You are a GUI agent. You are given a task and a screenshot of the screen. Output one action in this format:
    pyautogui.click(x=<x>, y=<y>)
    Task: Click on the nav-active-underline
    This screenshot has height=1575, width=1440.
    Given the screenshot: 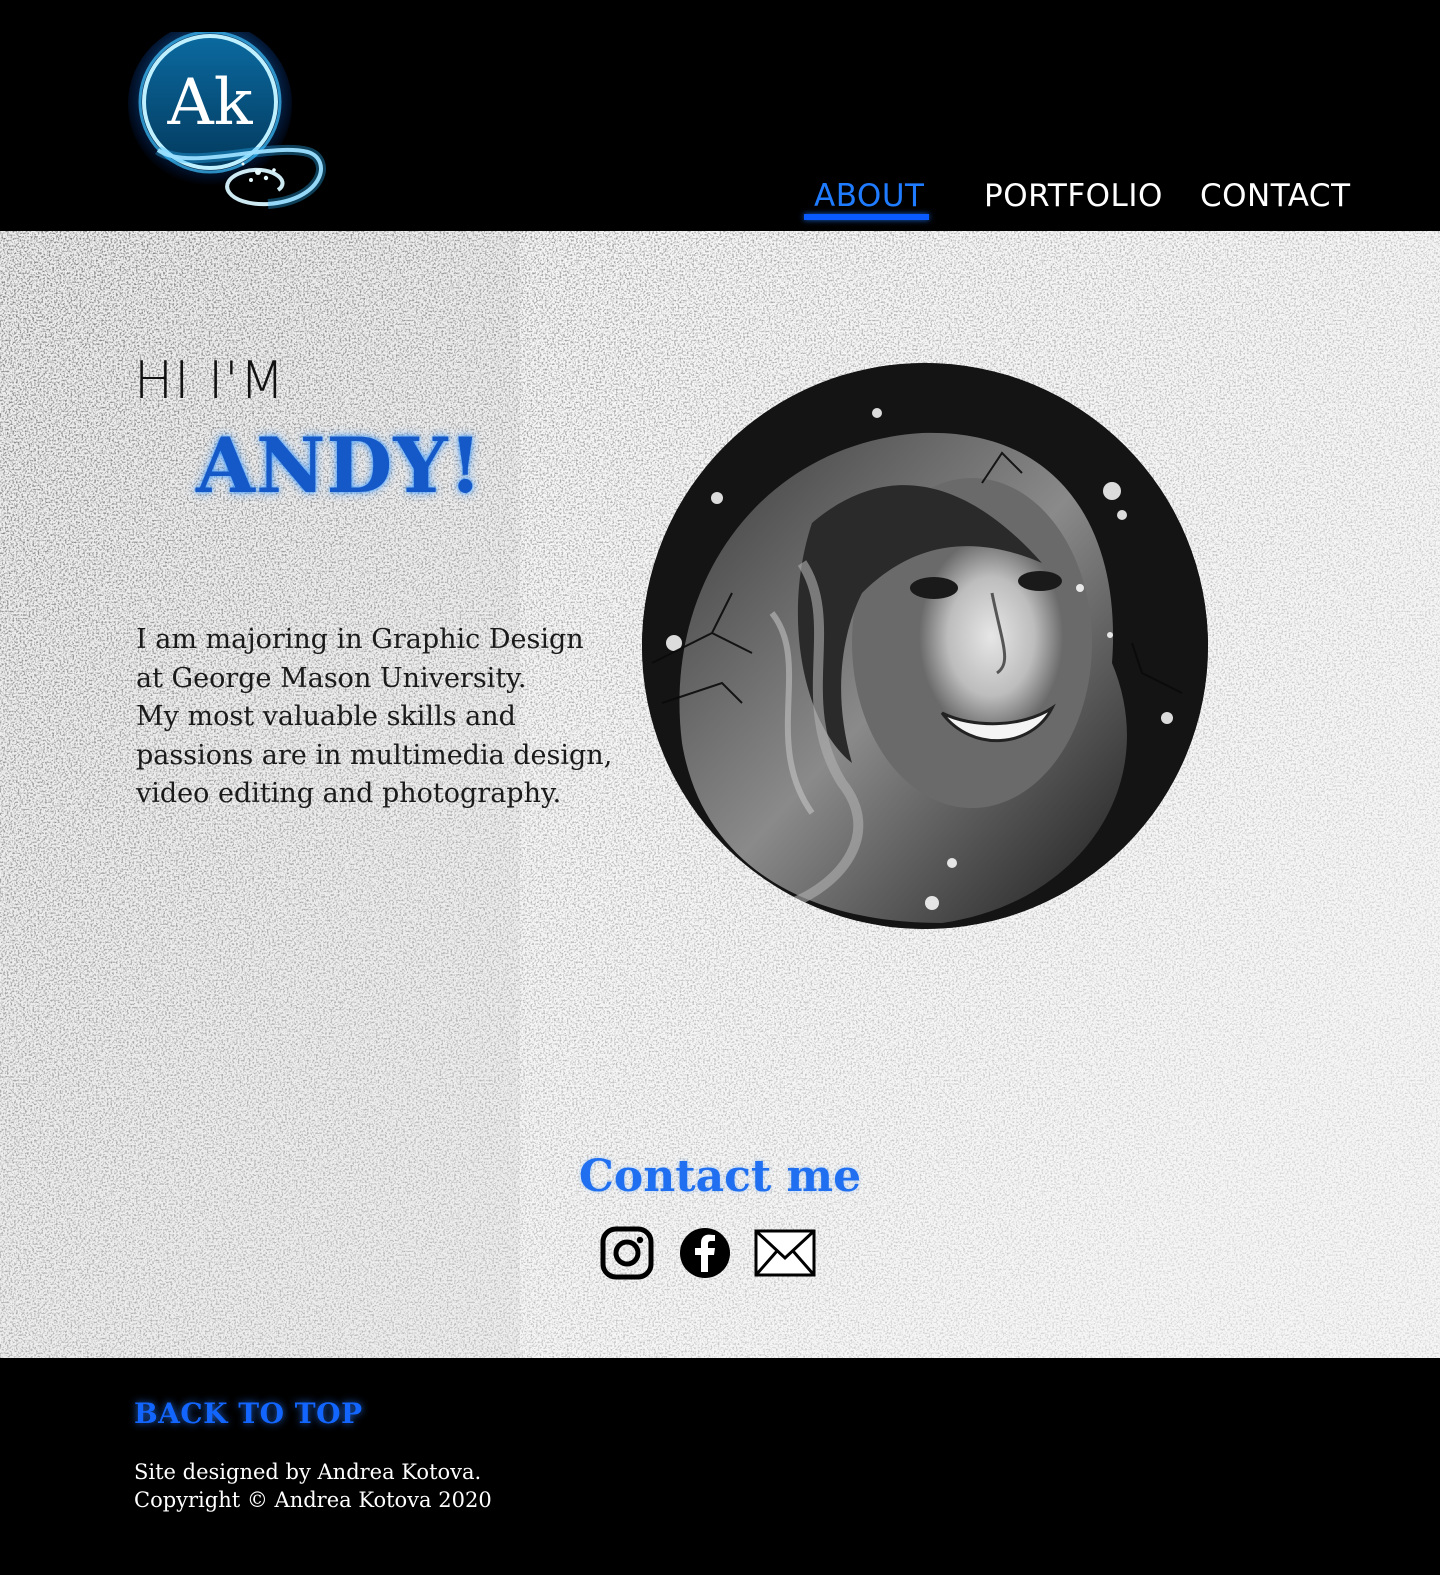 What is the action you would take?
    pyautogui.click(x=866, y=217)
    